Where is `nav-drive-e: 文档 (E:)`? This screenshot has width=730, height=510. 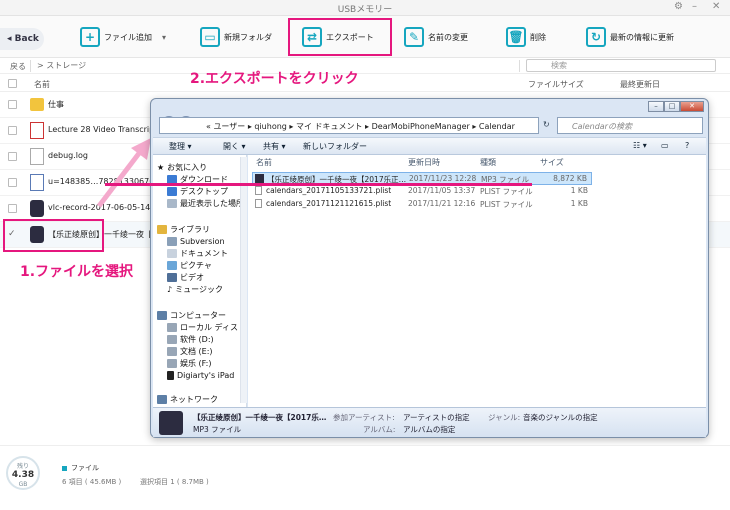
nav-drive-e: 文档 (E:) is located at coordinates (190, 351).